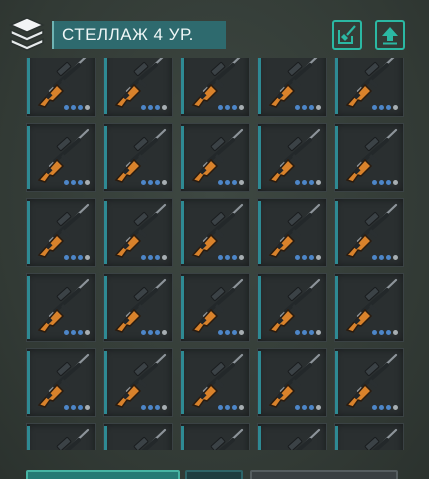  Describe the element at coordinates (390, 35) in the screenshot. I see `upload-button` at that location.